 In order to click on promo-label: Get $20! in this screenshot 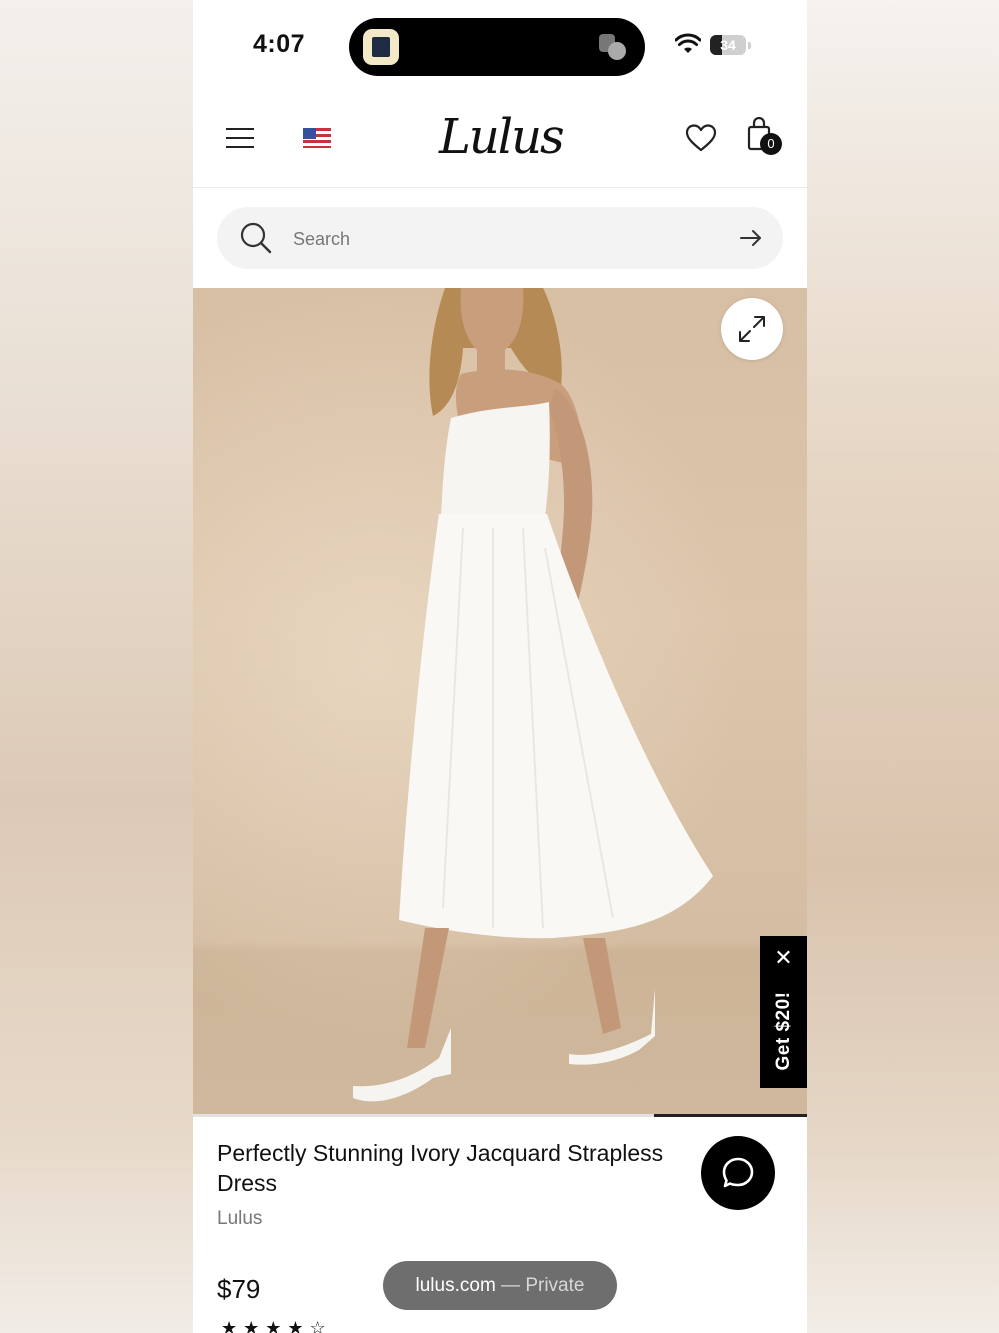, I will do `click(784, 1031)`.